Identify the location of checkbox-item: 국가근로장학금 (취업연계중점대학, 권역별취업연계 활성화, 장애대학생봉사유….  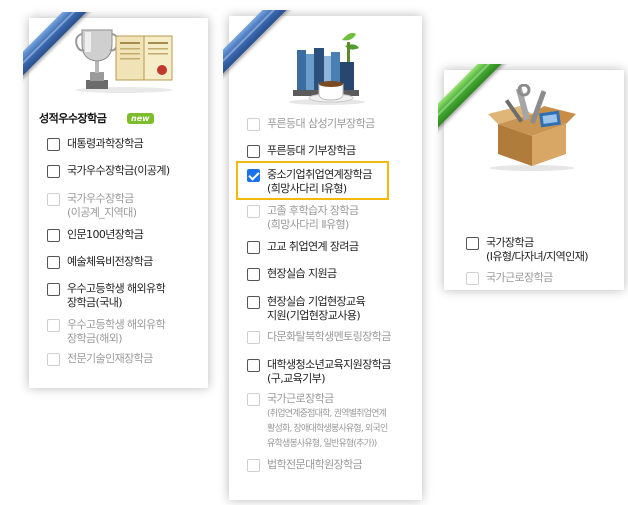
(317, 421).